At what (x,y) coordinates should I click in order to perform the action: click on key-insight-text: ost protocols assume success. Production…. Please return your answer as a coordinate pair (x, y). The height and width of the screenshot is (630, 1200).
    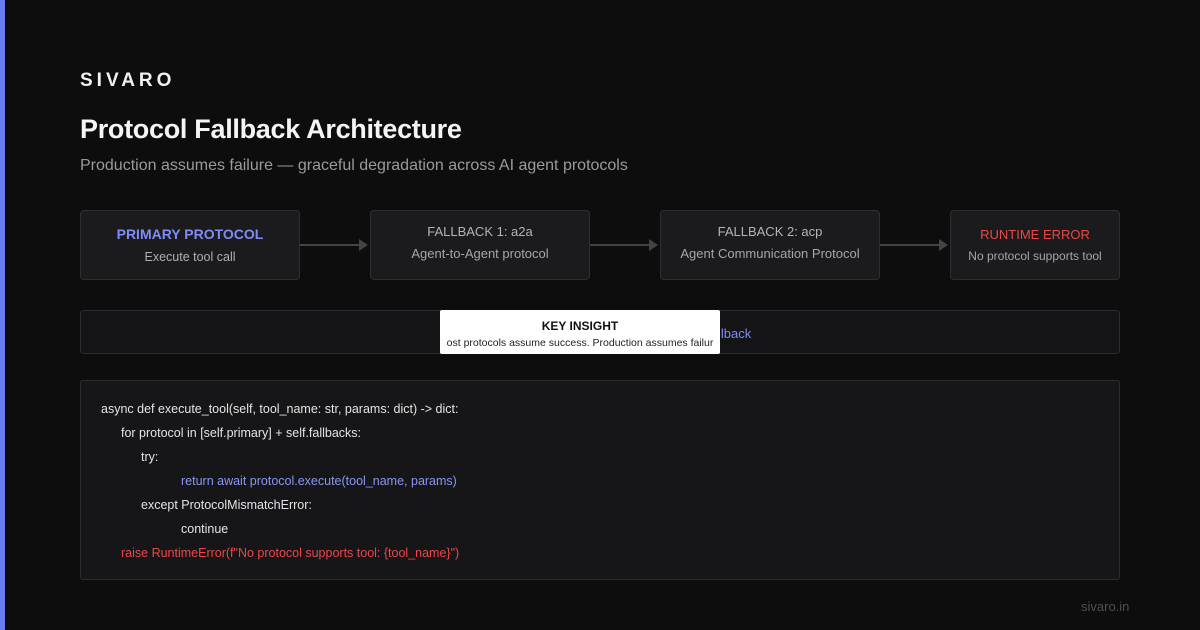
    Looking at the image, I should click on (580, 343).